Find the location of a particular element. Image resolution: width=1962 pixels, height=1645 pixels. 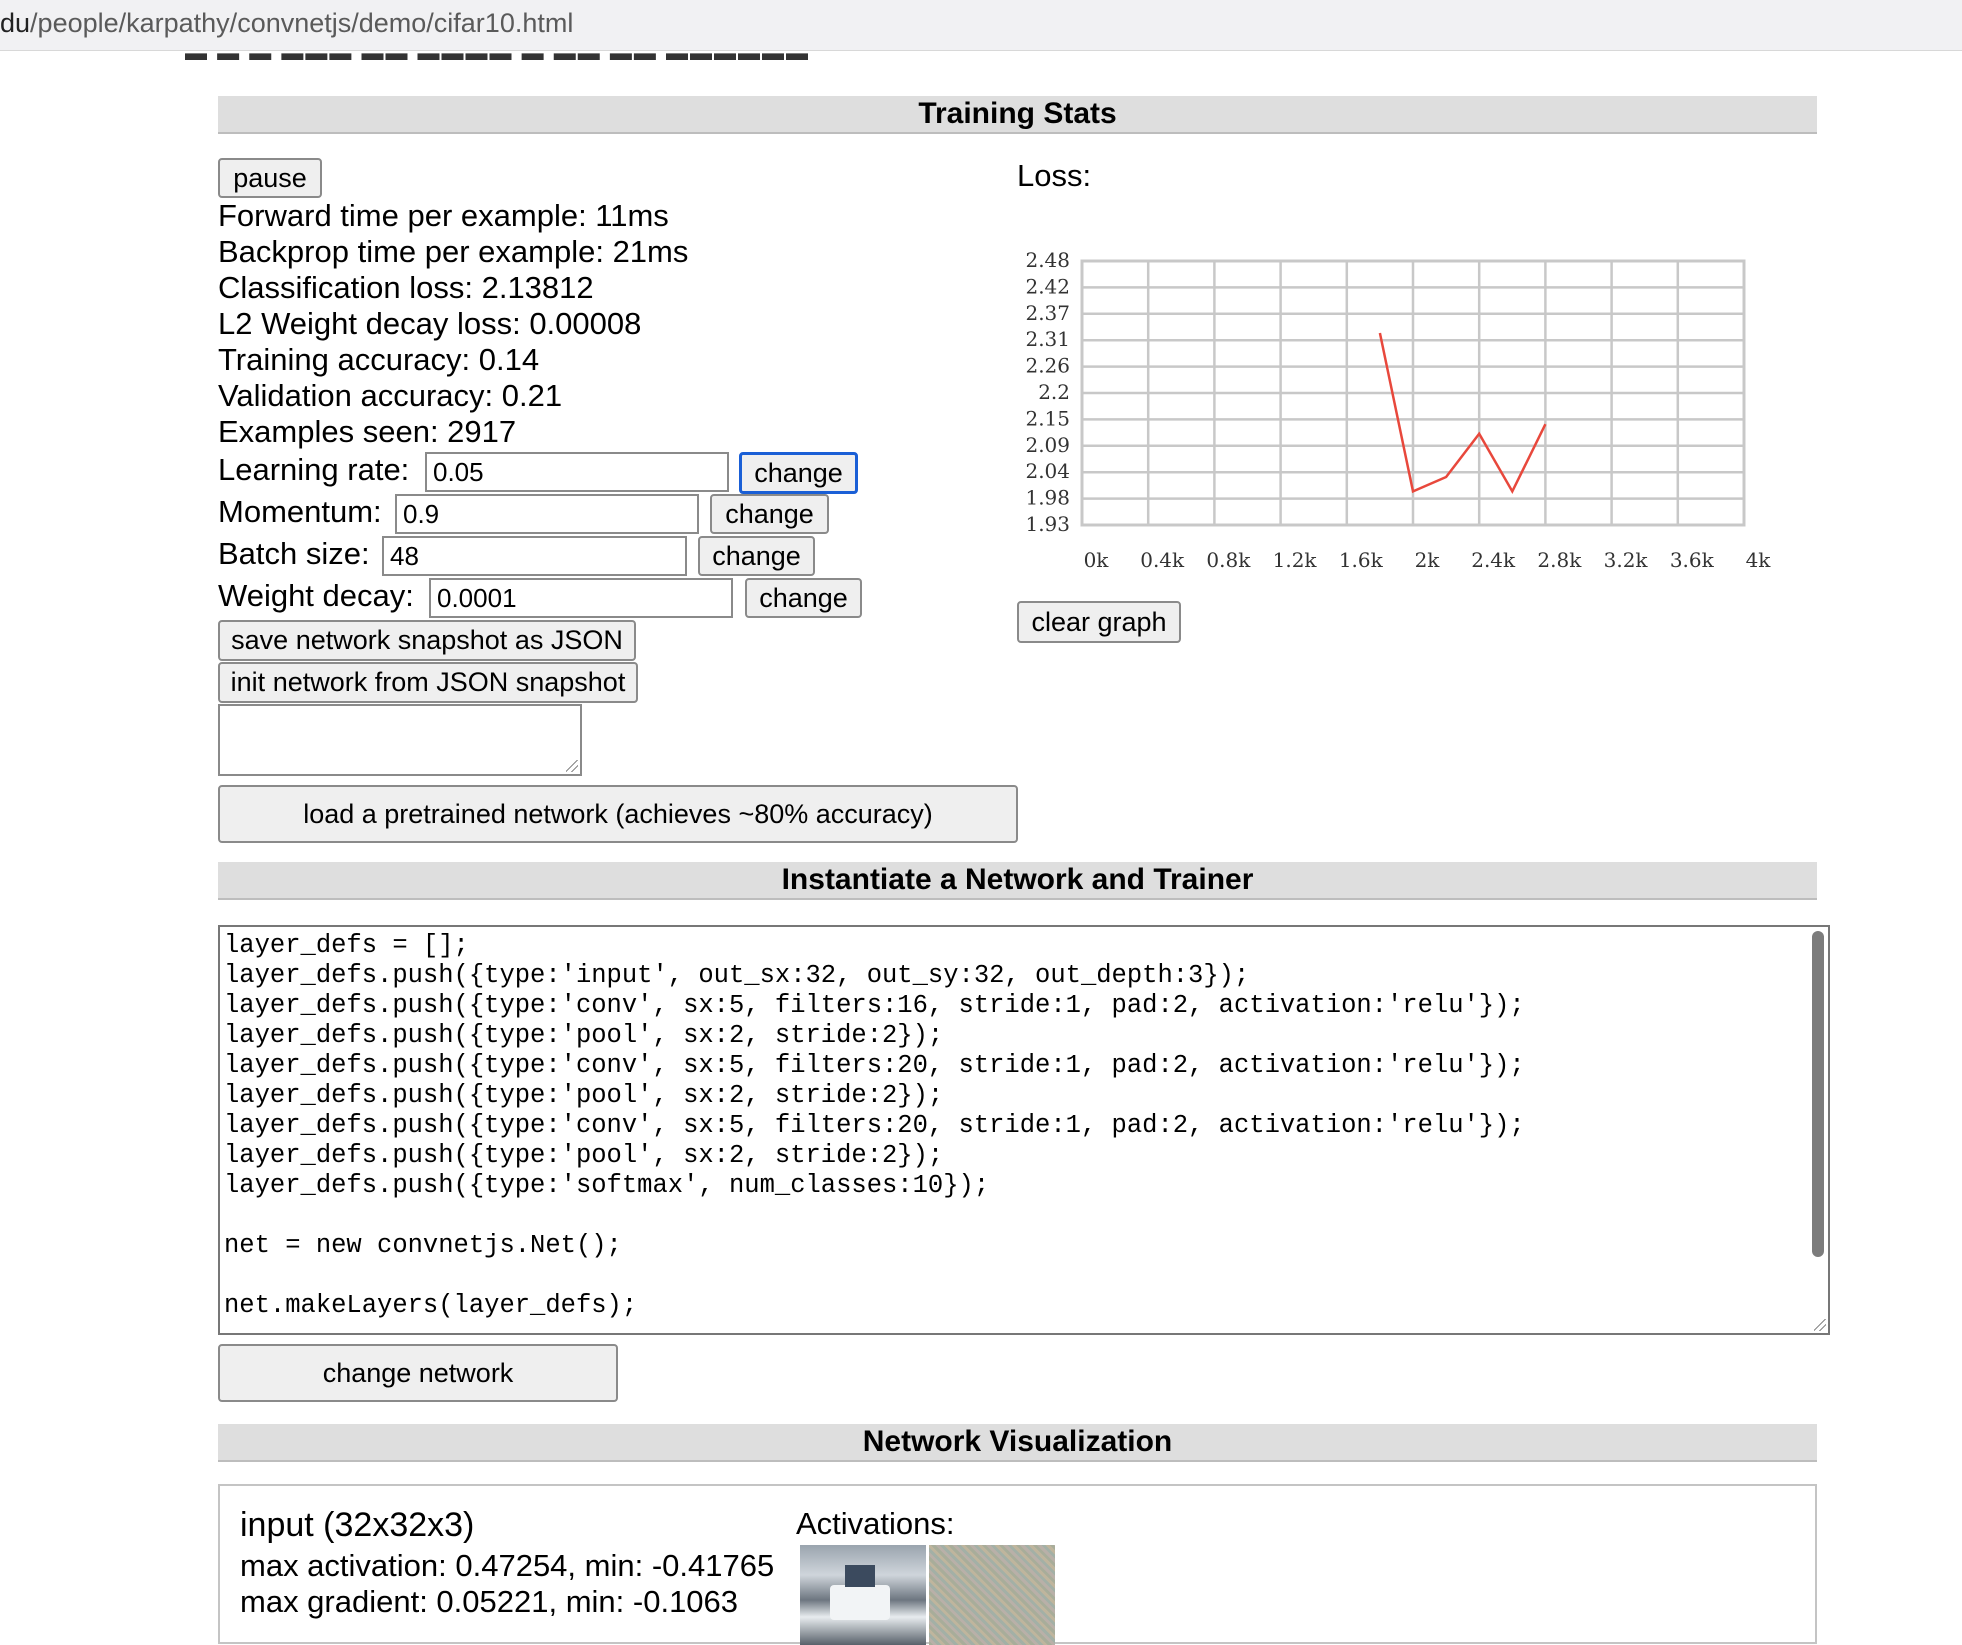

y-tick-label: 2.37 is located at coordinates (1047, 313).